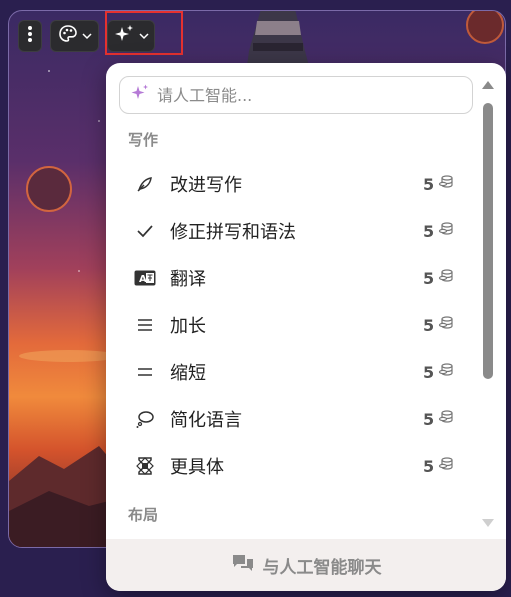 Image resolution: width=511 pixels, height=597 pixels. I want to click on section-label-writing: 写作, so click(143, 140).